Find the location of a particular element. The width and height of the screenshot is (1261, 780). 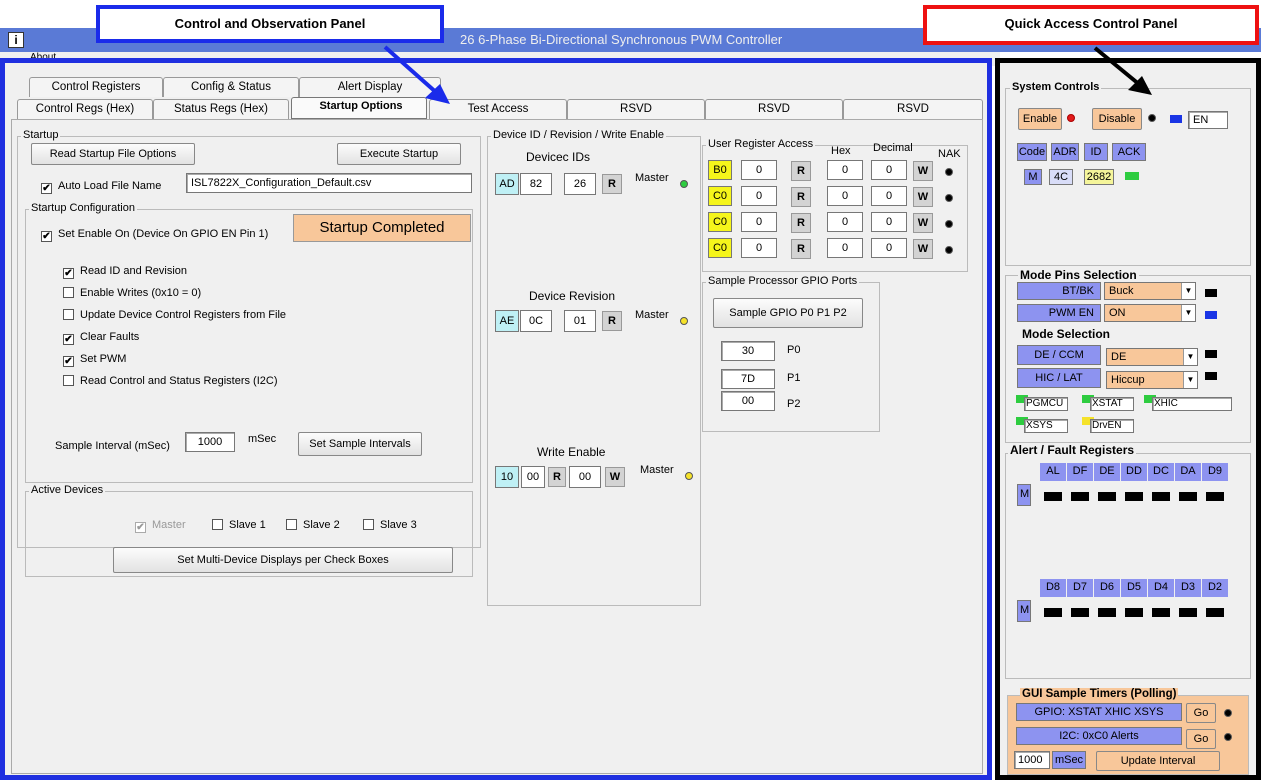

set-enable-checkbox: ✔ Set Enable On (Device On GPIO EN Pin 1) is located at coordinates (154, 235).